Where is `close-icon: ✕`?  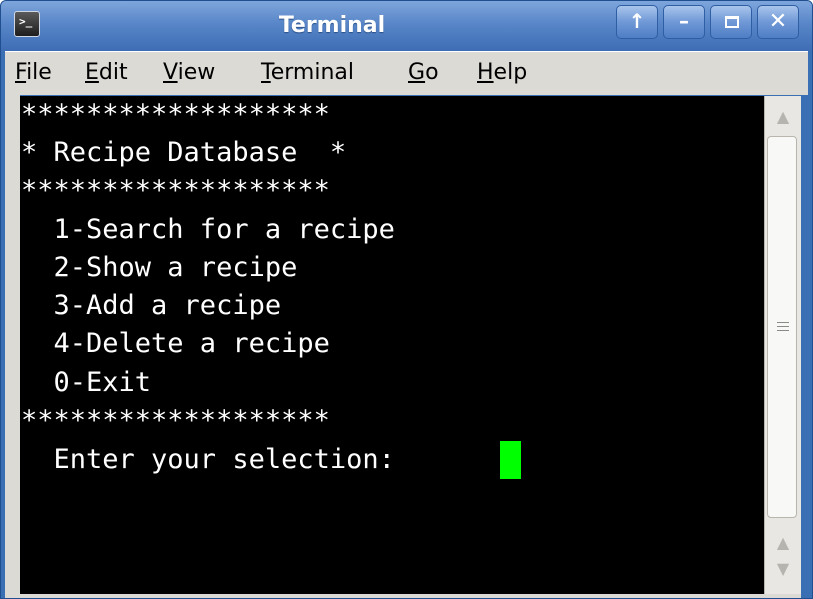
close-icon: ✕ is located at coordinates (778, 21).